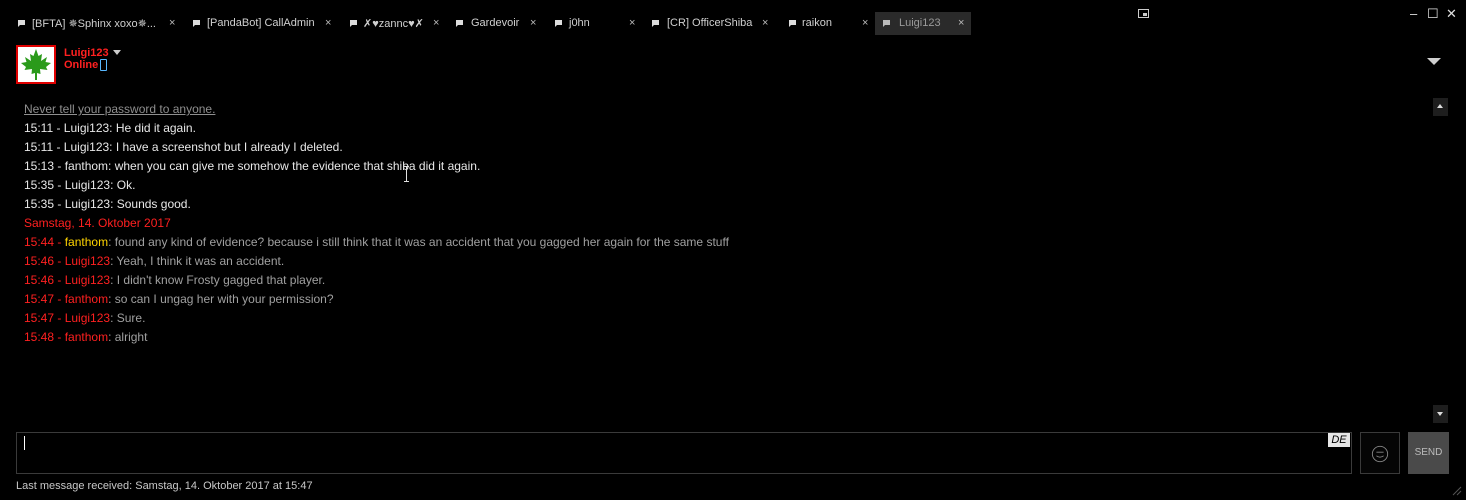 Image resolution: width=1466 pixels, height=500 pixels. I want to click on resize-grip-icon, so click(1457, 491).